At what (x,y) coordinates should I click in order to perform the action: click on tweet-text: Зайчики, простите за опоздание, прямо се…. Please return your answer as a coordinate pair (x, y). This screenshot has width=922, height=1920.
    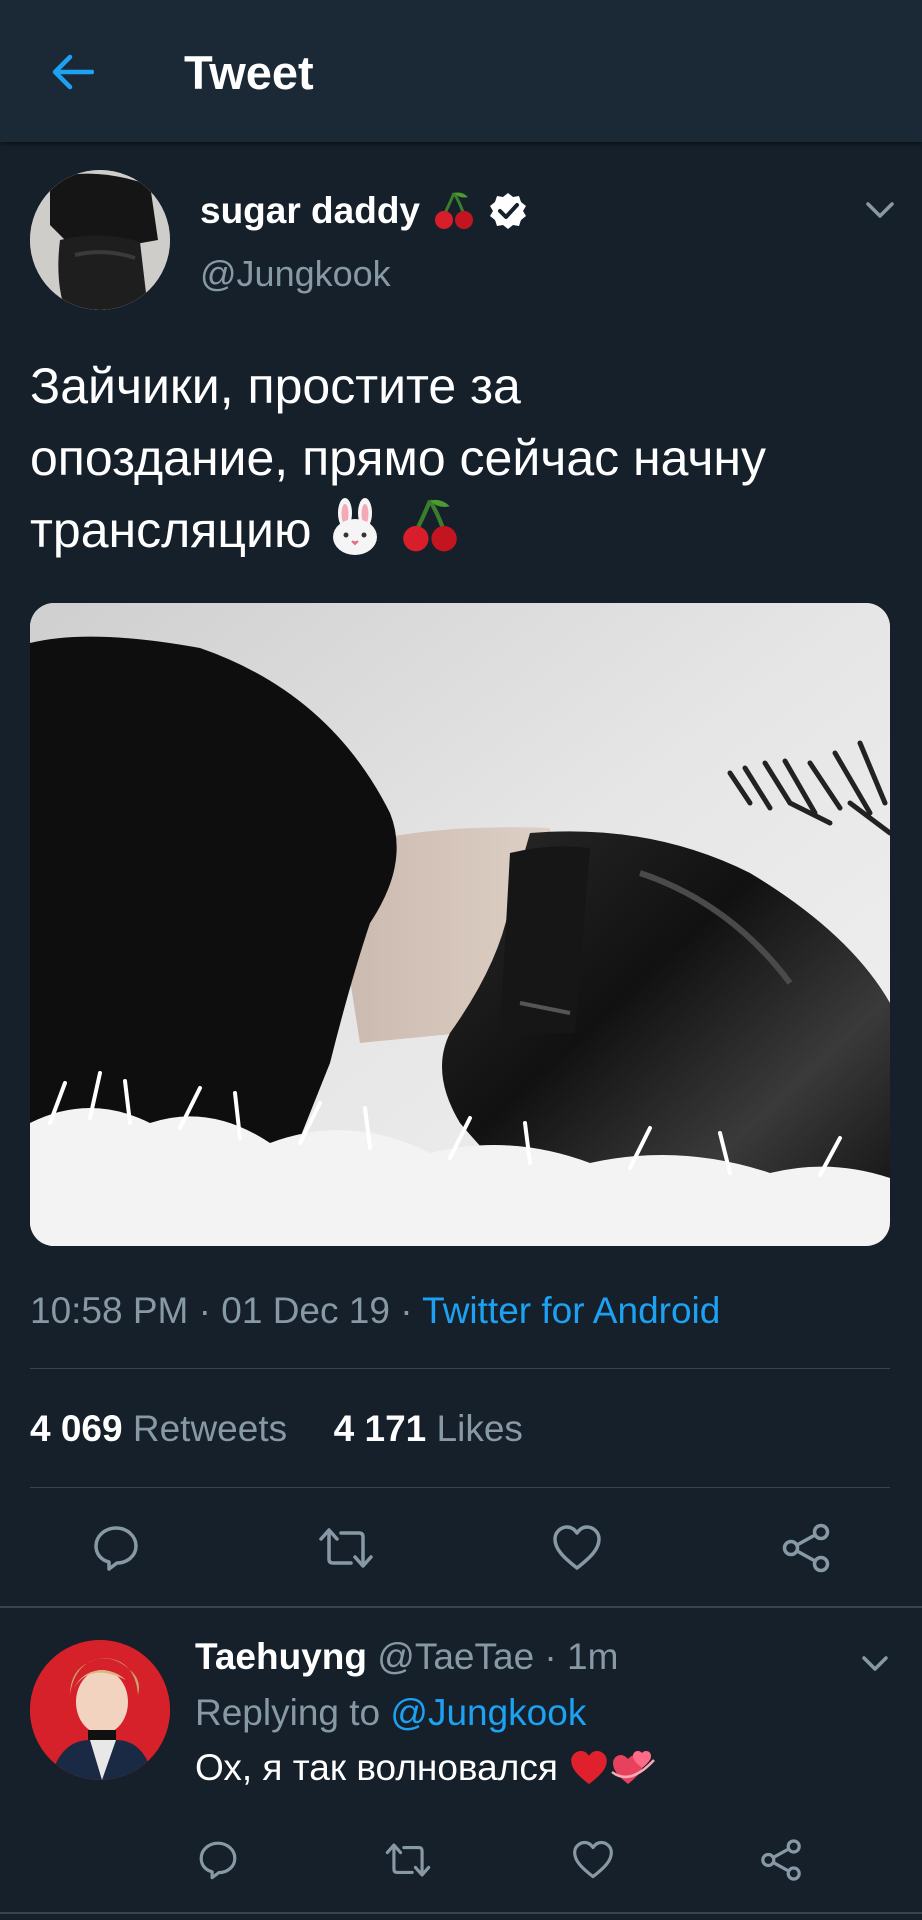
    Looking at the image, I should click on (465, 463).